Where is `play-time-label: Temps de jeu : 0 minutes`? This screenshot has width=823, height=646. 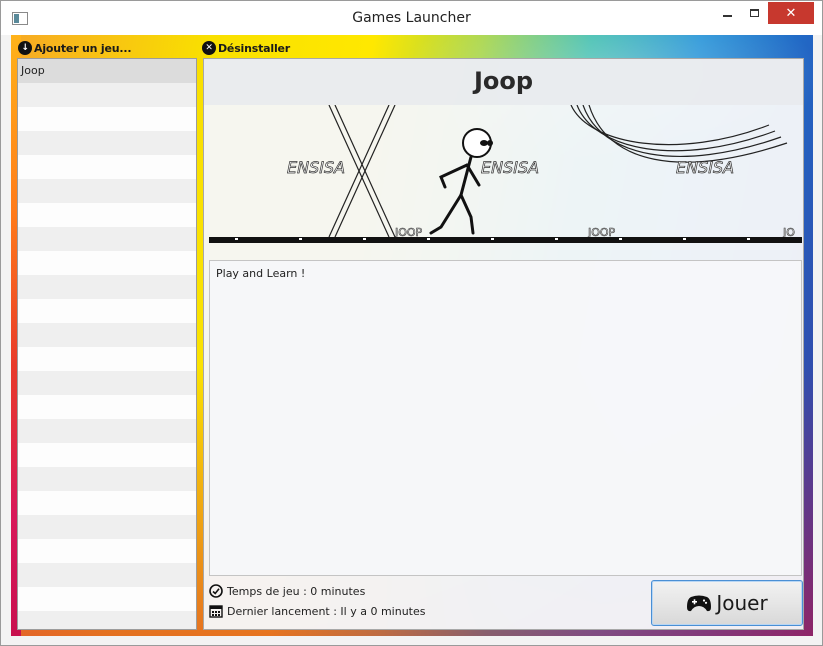 play-time-label: Temps de jeu : 0 minutes is located at coordinates (296, 591).